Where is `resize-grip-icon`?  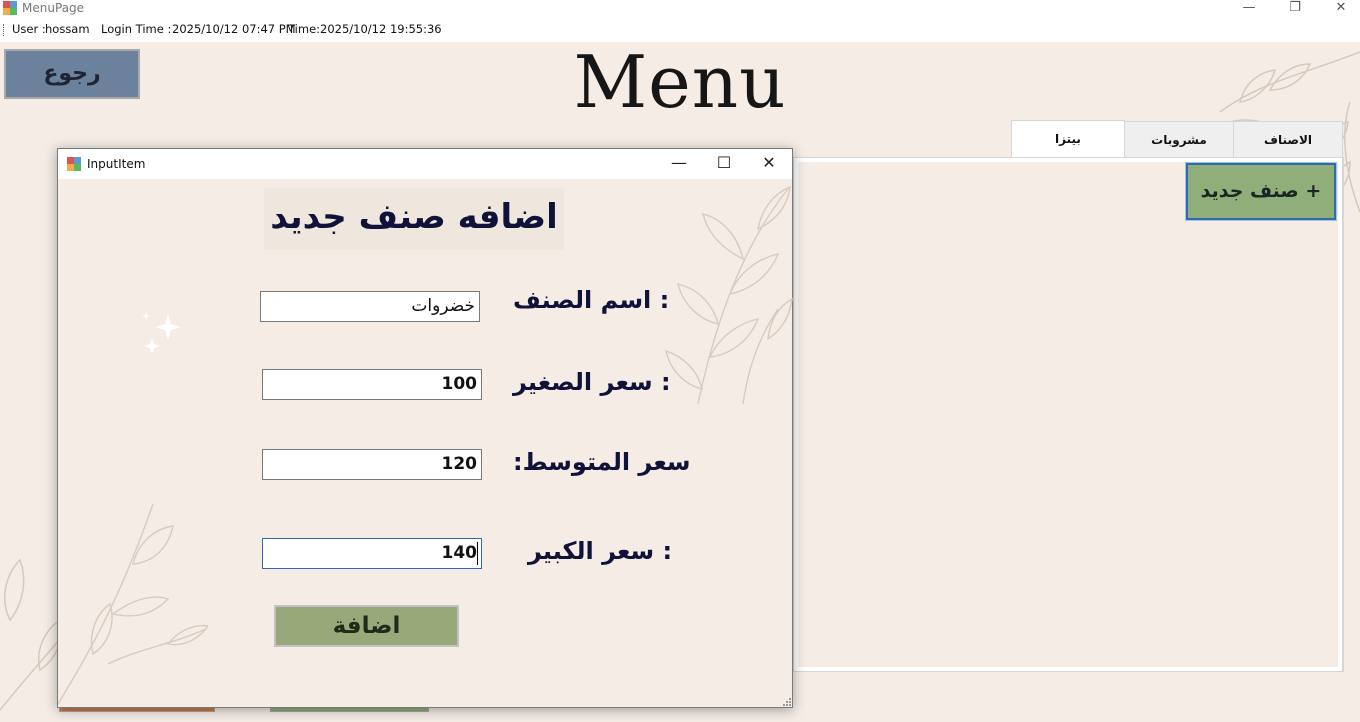 resize-grip-icon is located at coordinates (786, 701).